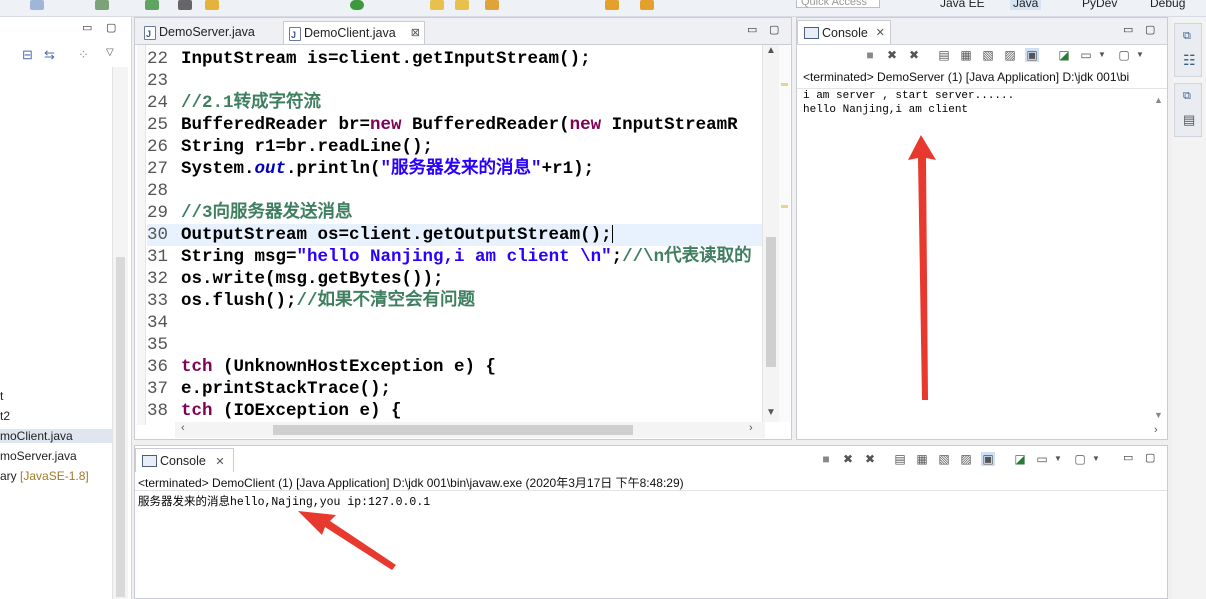  Describe the element at coordinates (290, 147) in the screenshot. I see `code-line: 26 String r1=br.readLine();` at that location.